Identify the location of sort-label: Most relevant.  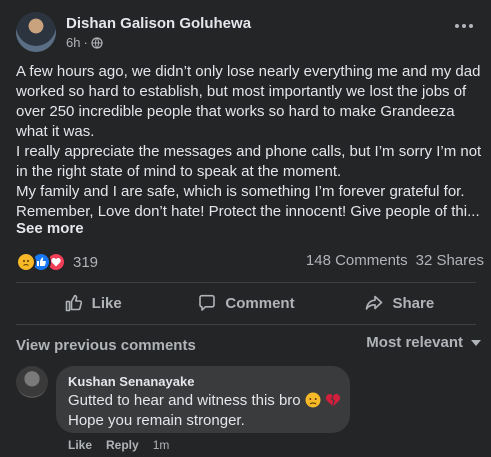
(414, 342).